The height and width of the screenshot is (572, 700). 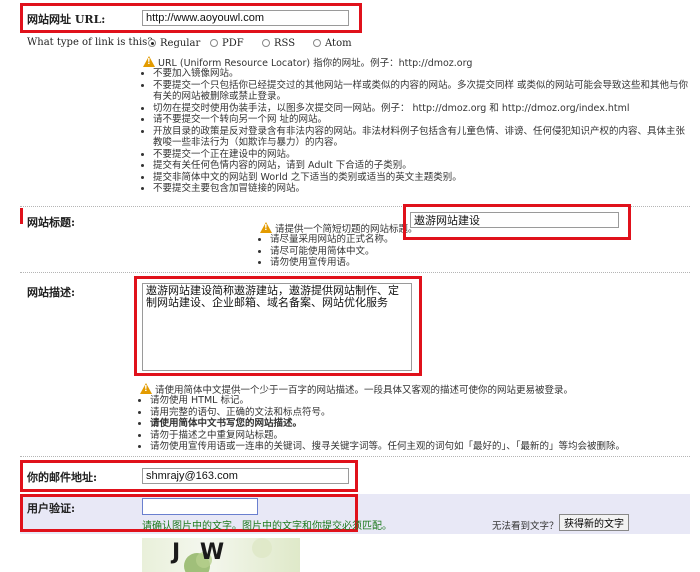 What do you see at coordinates (420, 436) in the screenshot?
I see `list-item: 请勿于描述之中重复网站标题。` at bounding box center [420, 436].